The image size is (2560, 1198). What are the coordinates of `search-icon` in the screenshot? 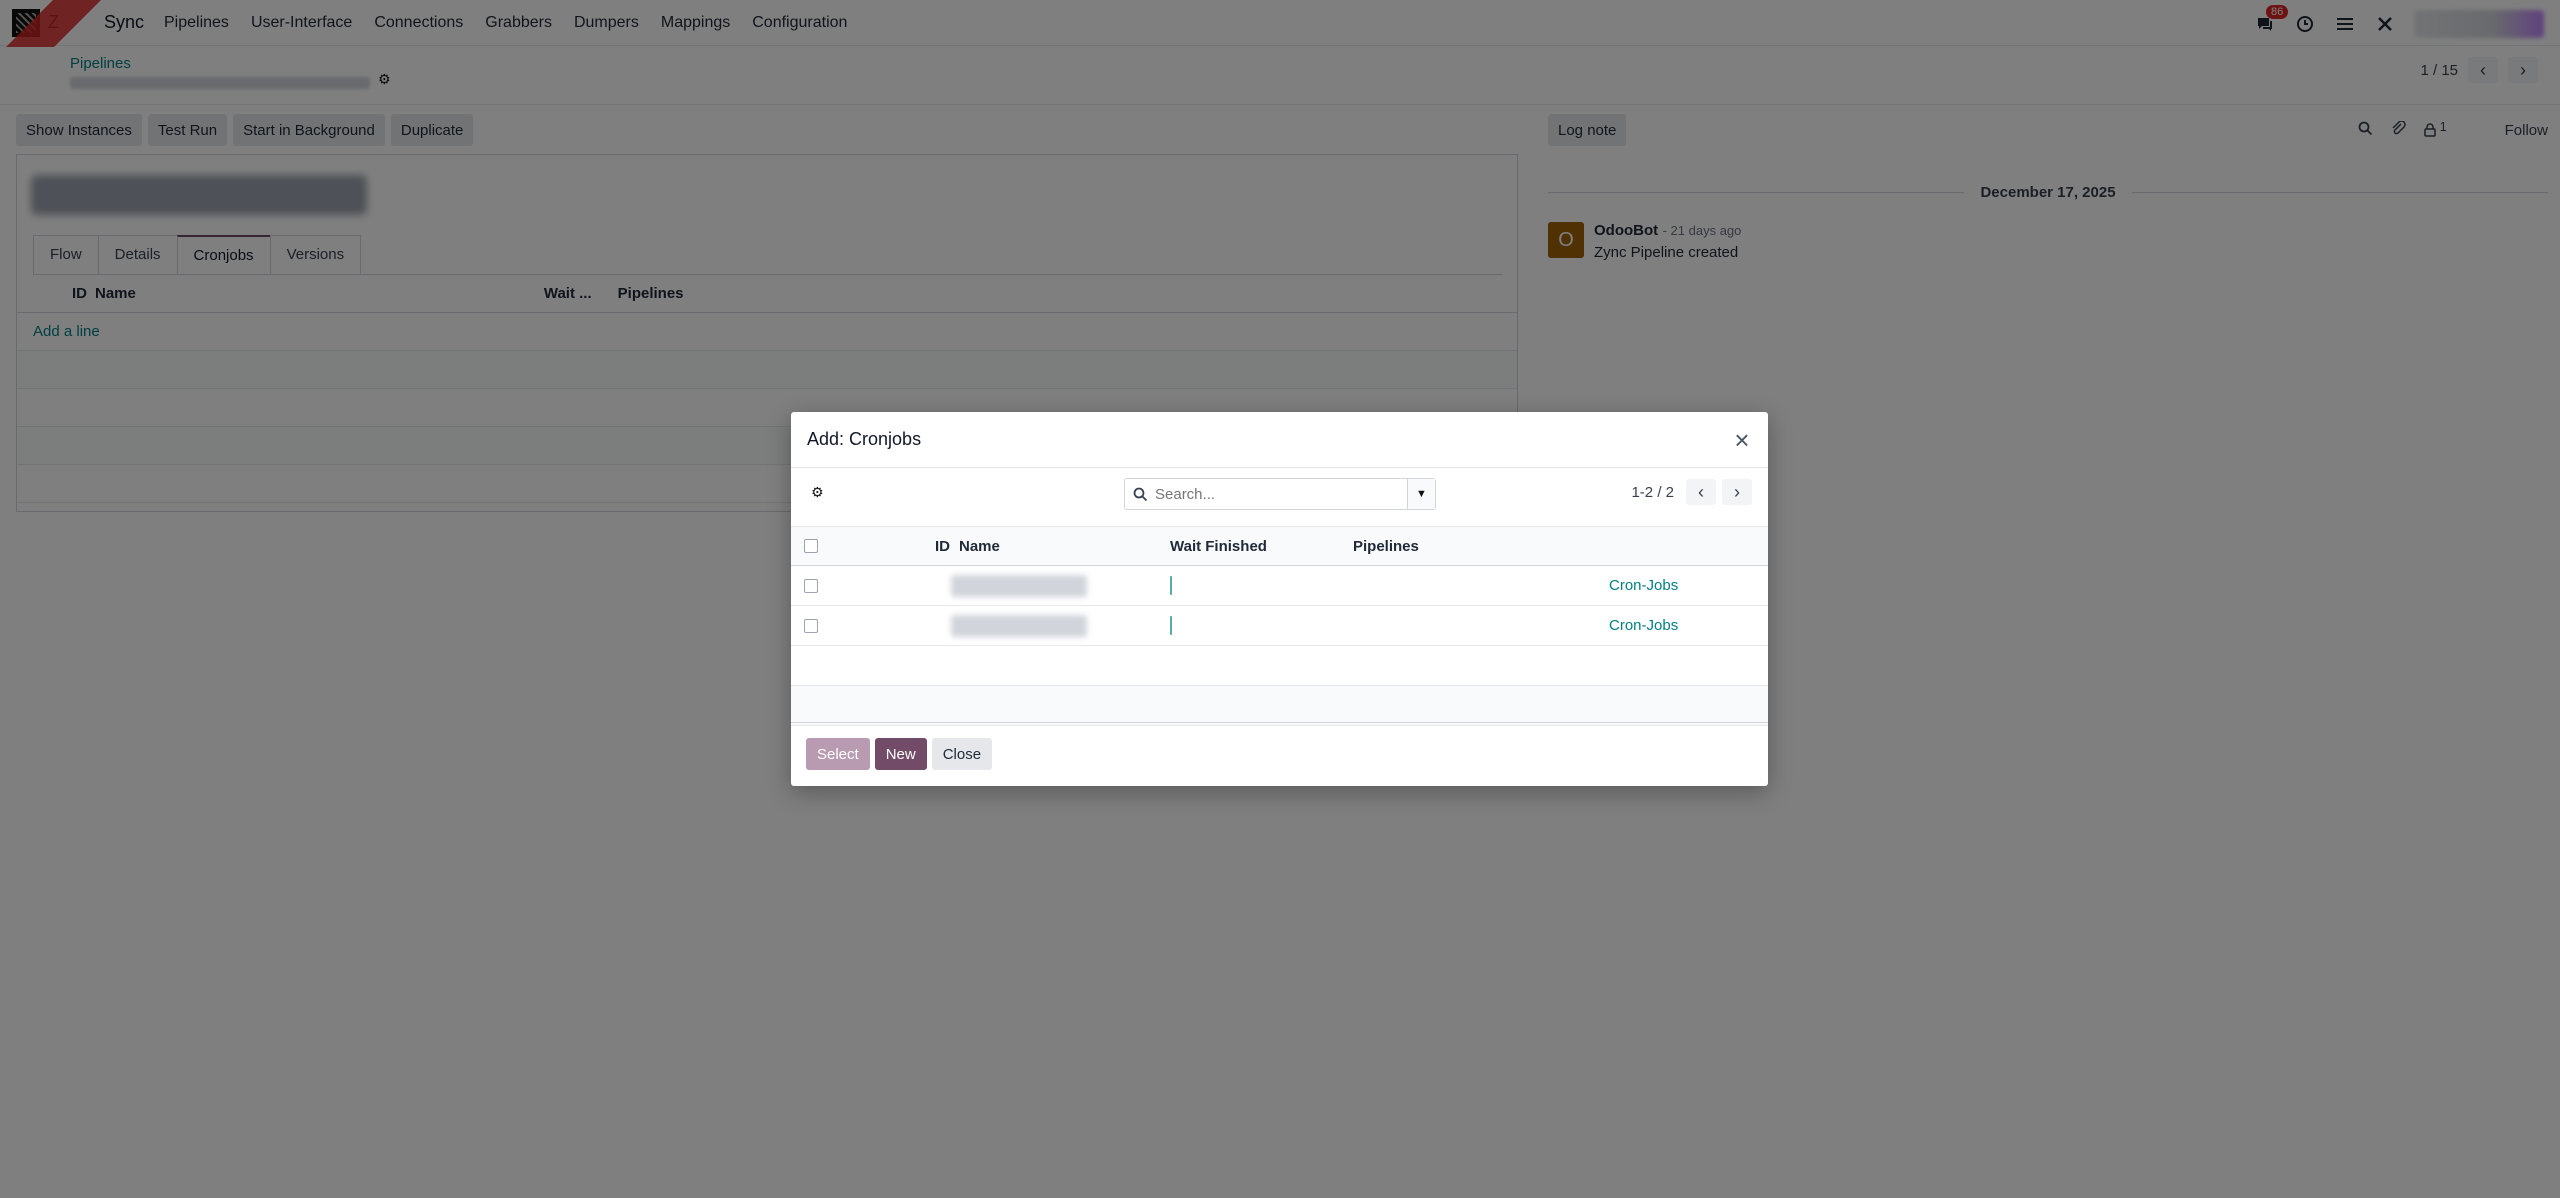 It's located at (1140, 494).